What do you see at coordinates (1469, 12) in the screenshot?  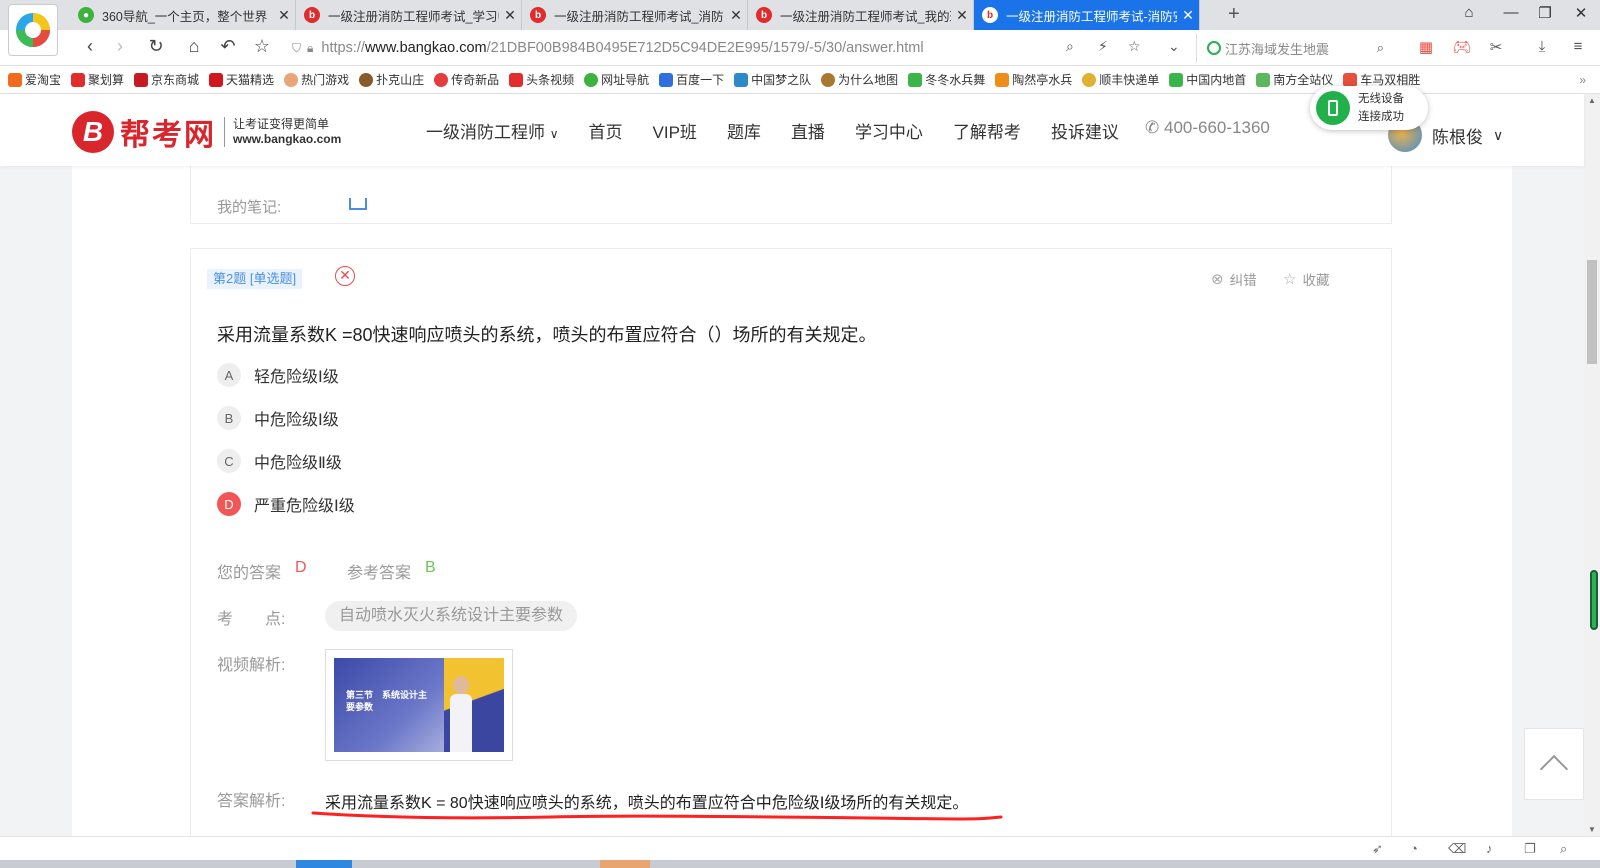 I see `shirt-icon: ⌂` at bounding box center [1469, 12].